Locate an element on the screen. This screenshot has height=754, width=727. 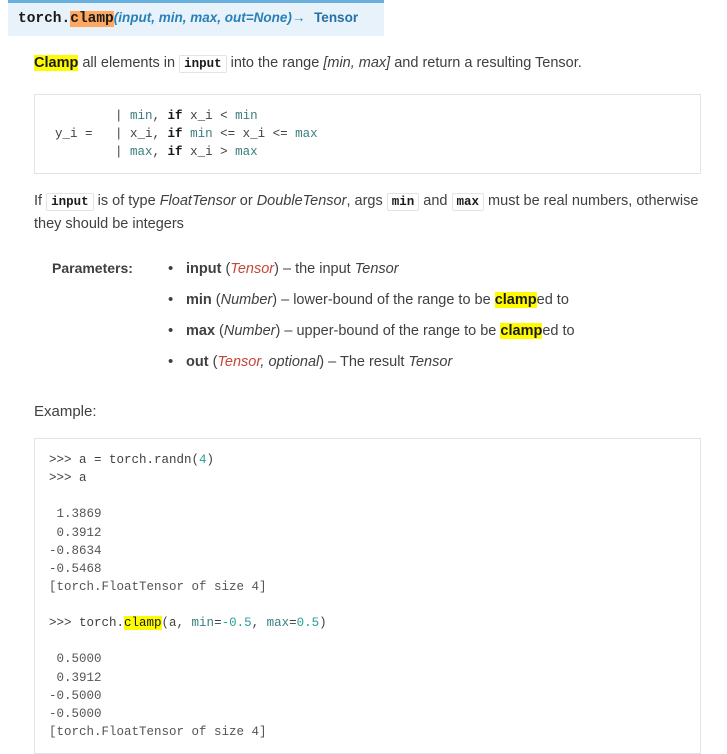
formula-l3-val: max is located at coordinates (141, 151).